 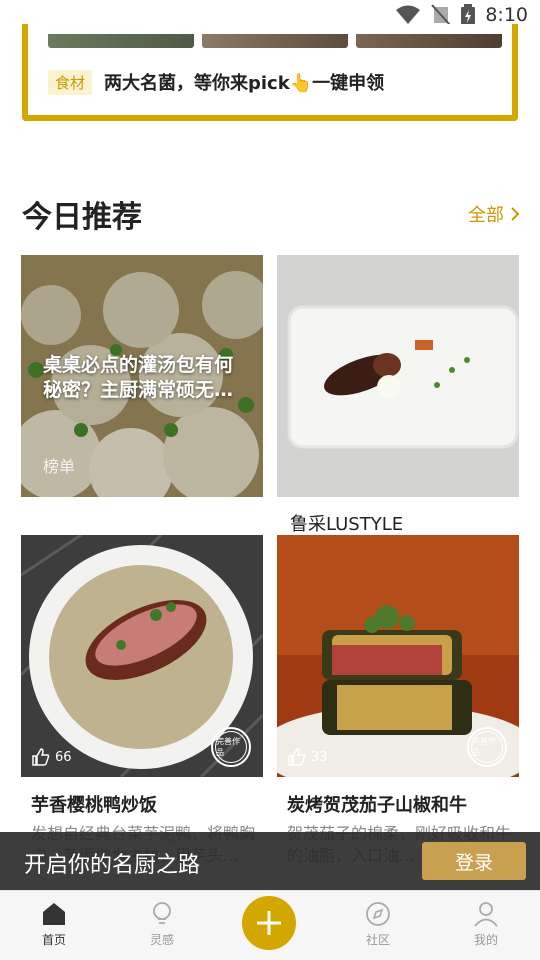 What do you see at coordinates (486, 914) in the screenshot?
I see `profile-icon` at bounding box center [486, 914].